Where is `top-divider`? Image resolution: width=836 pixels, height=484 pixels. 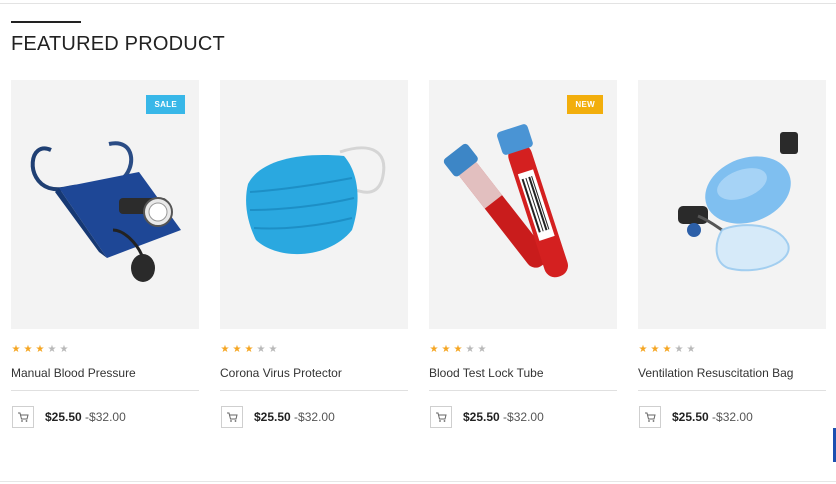 top-divider is located at coordinates (418, 3).